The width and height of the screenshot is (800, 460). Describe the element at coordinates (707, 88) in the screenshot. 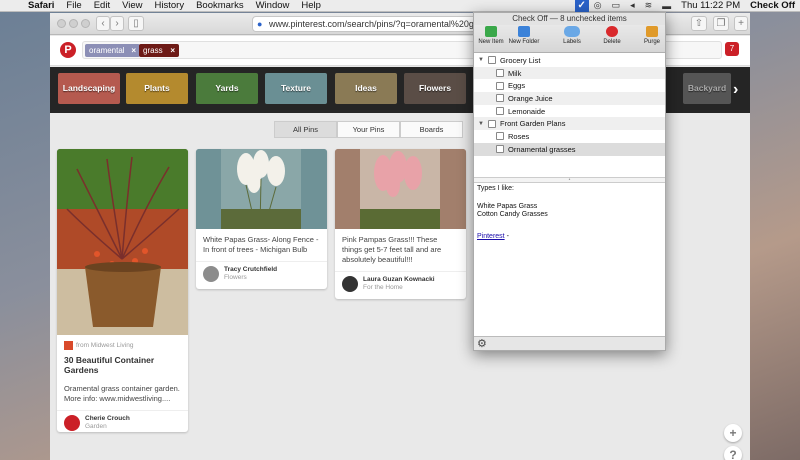

I see `category-backyard: Backyard` at that location.